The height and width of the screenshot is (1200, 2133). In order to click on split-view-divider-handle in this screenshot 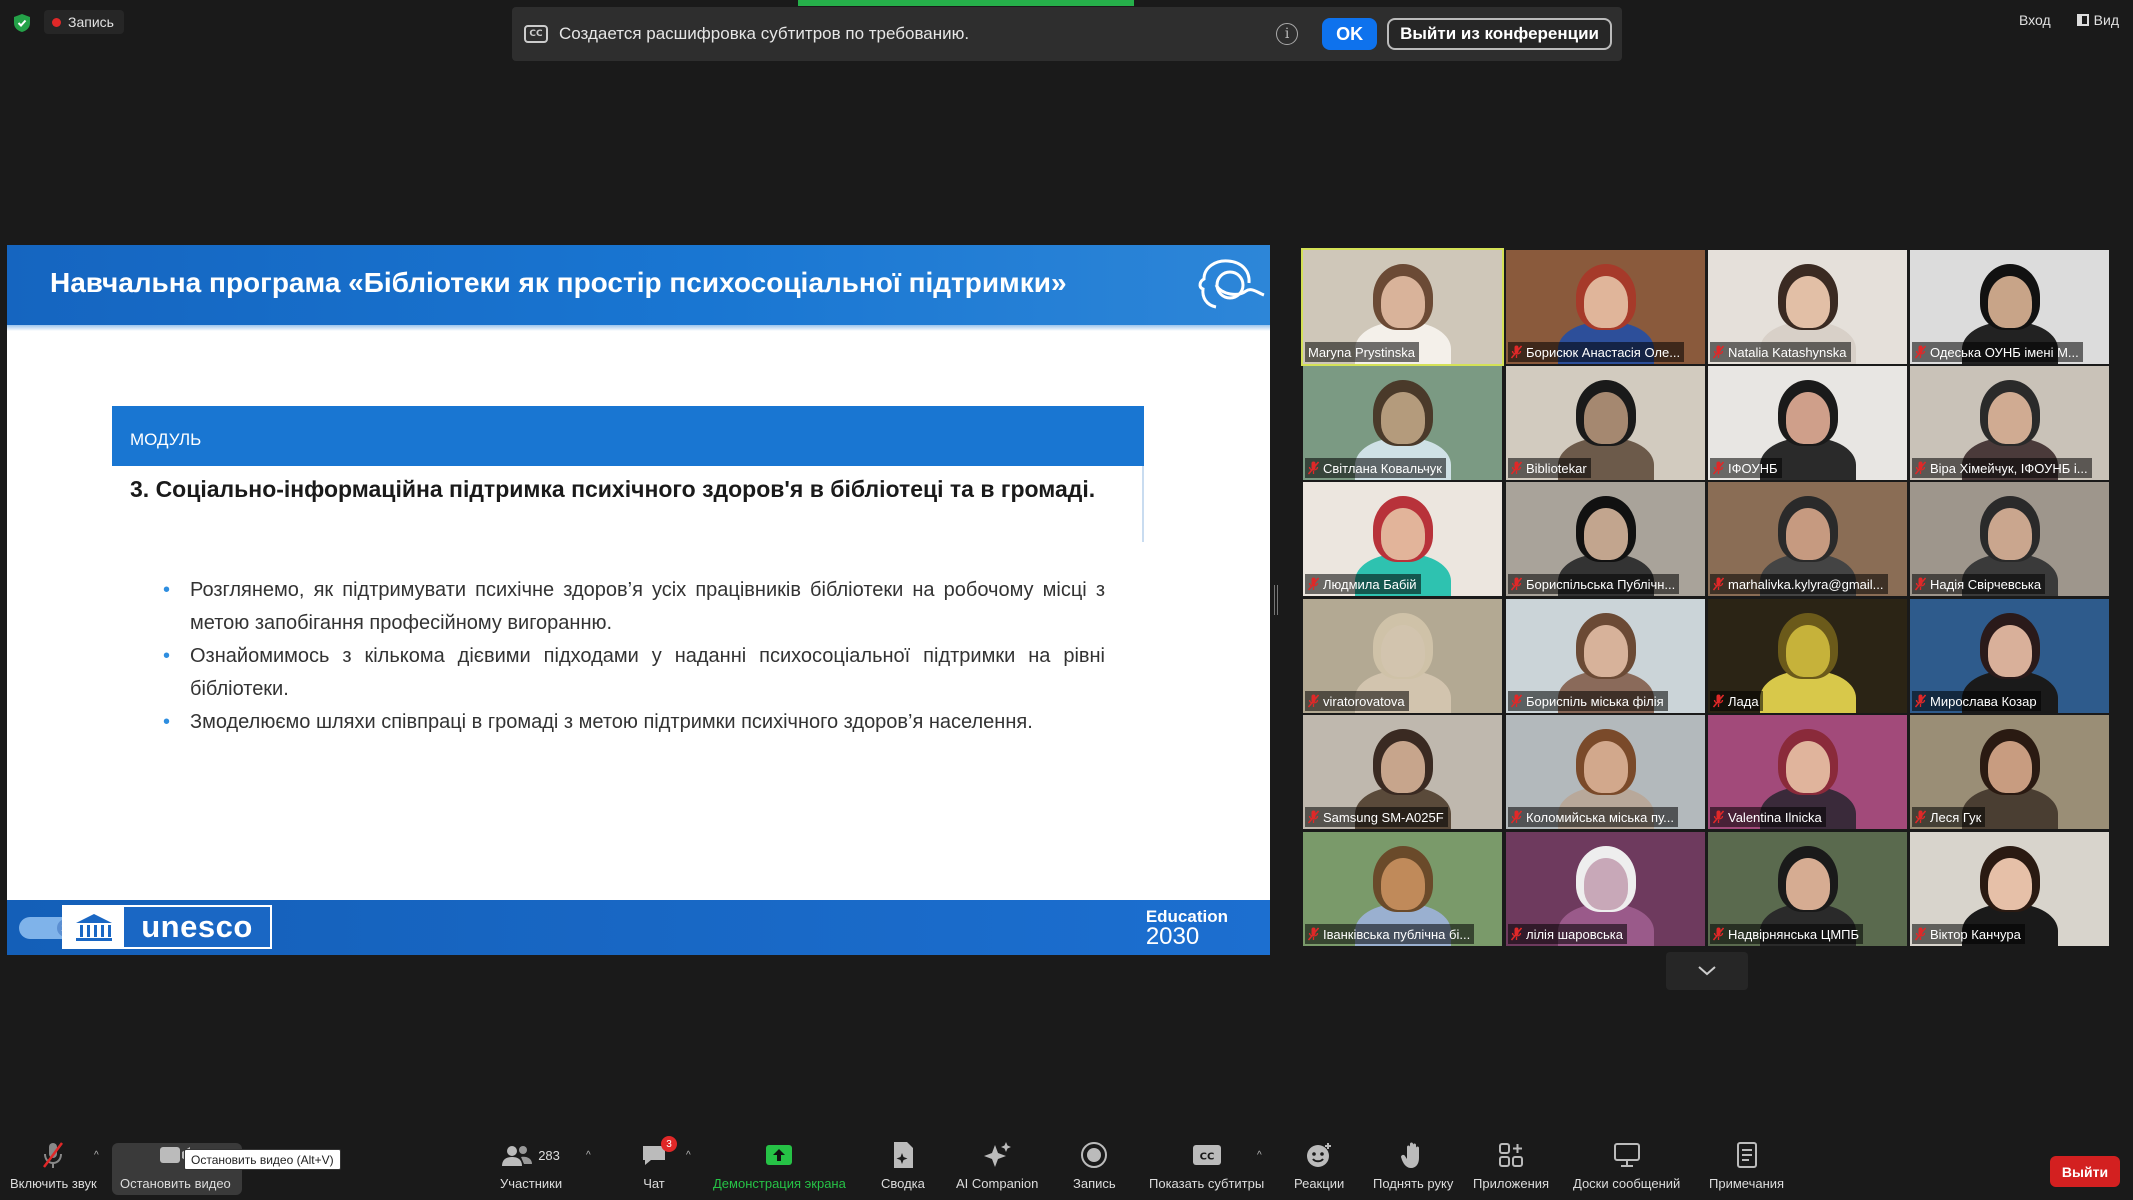, I will do `click(1276, 600)`.